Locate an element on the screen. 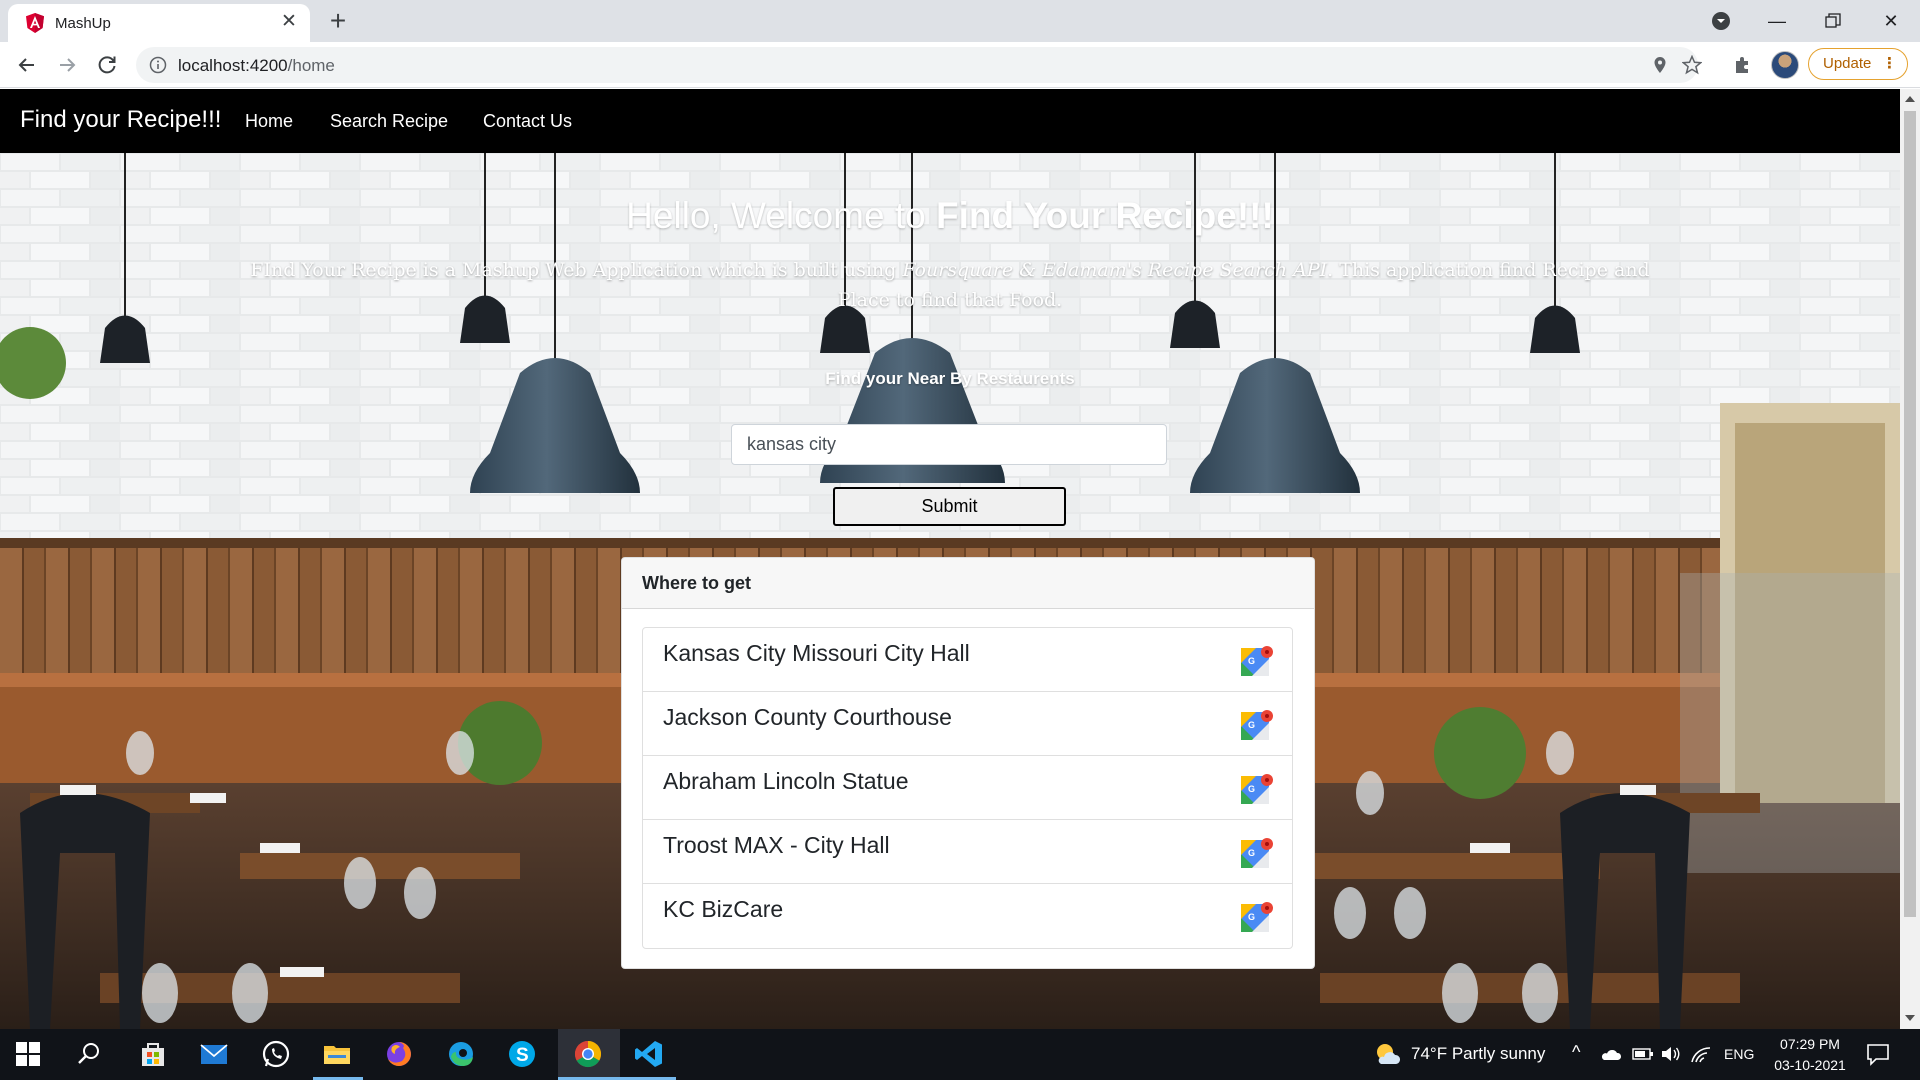 The width and height of the screenshot is (1920, 1080). page-scrollbar is located at coordinates (1910, 559).